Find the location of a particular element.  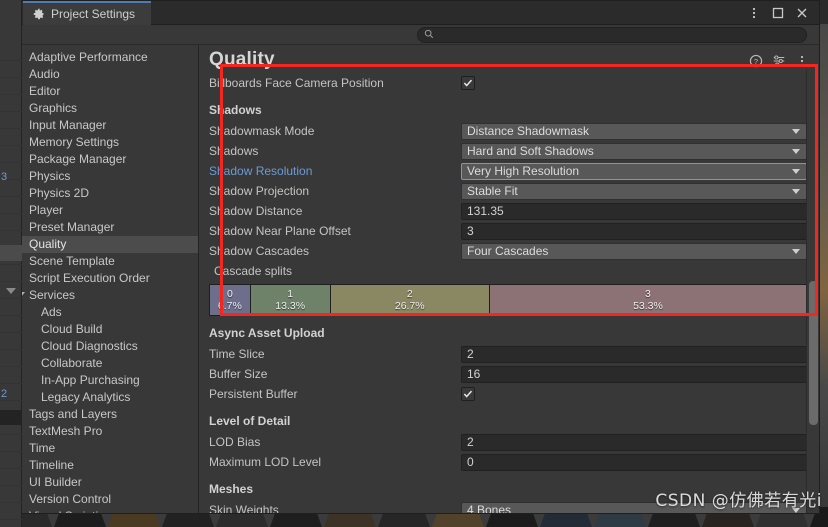

sidebar-item-audio: Audio is located at coordinates (99, 74).